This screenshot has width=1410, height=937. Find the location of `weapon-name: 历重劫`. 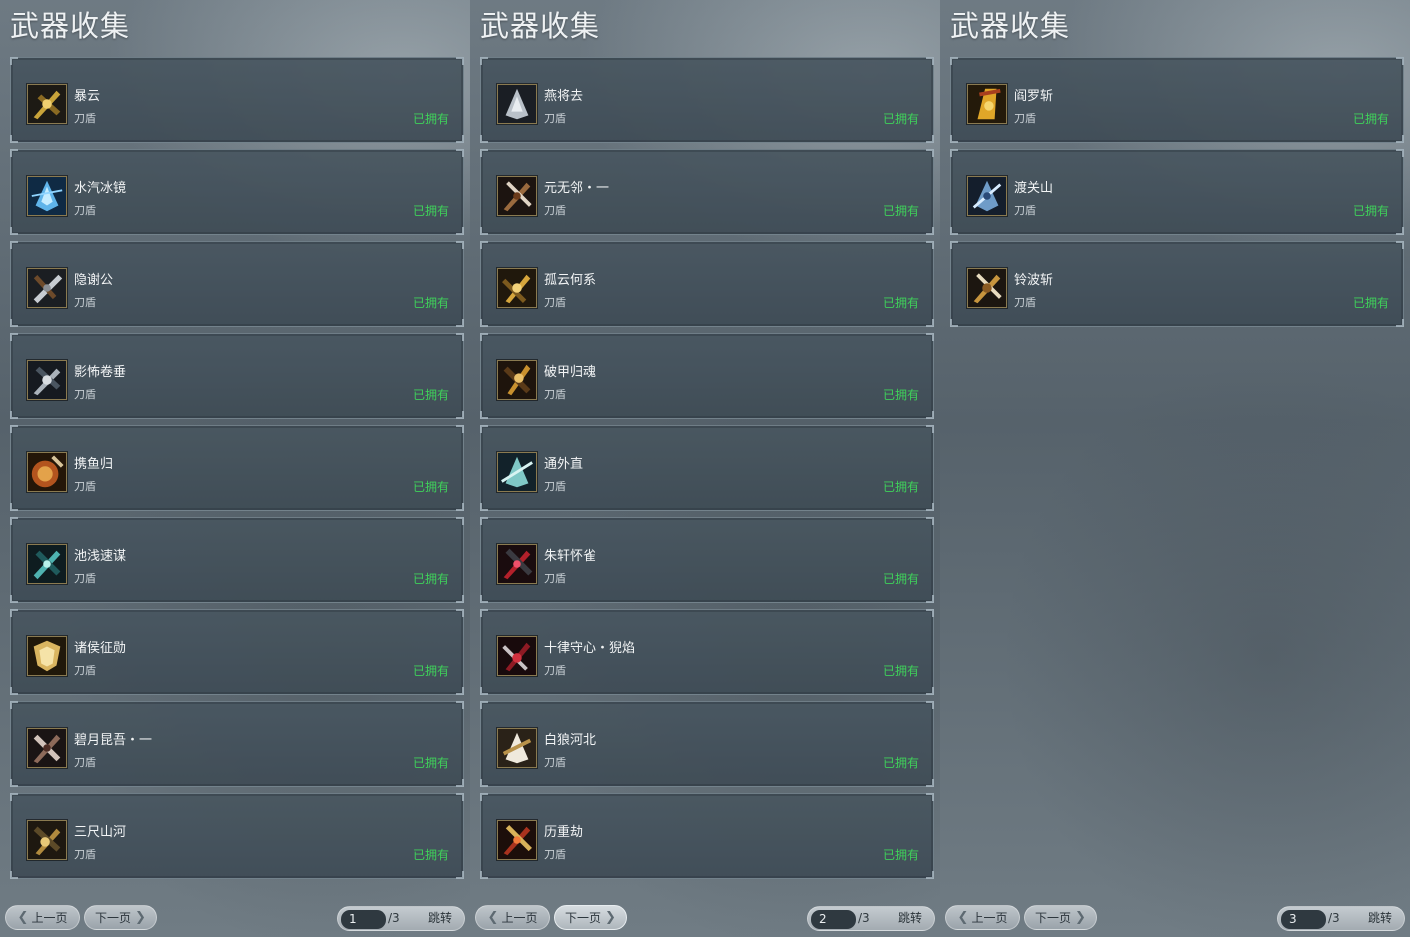

weapon-name: 历重劫 is located at coordinates (564, 832).